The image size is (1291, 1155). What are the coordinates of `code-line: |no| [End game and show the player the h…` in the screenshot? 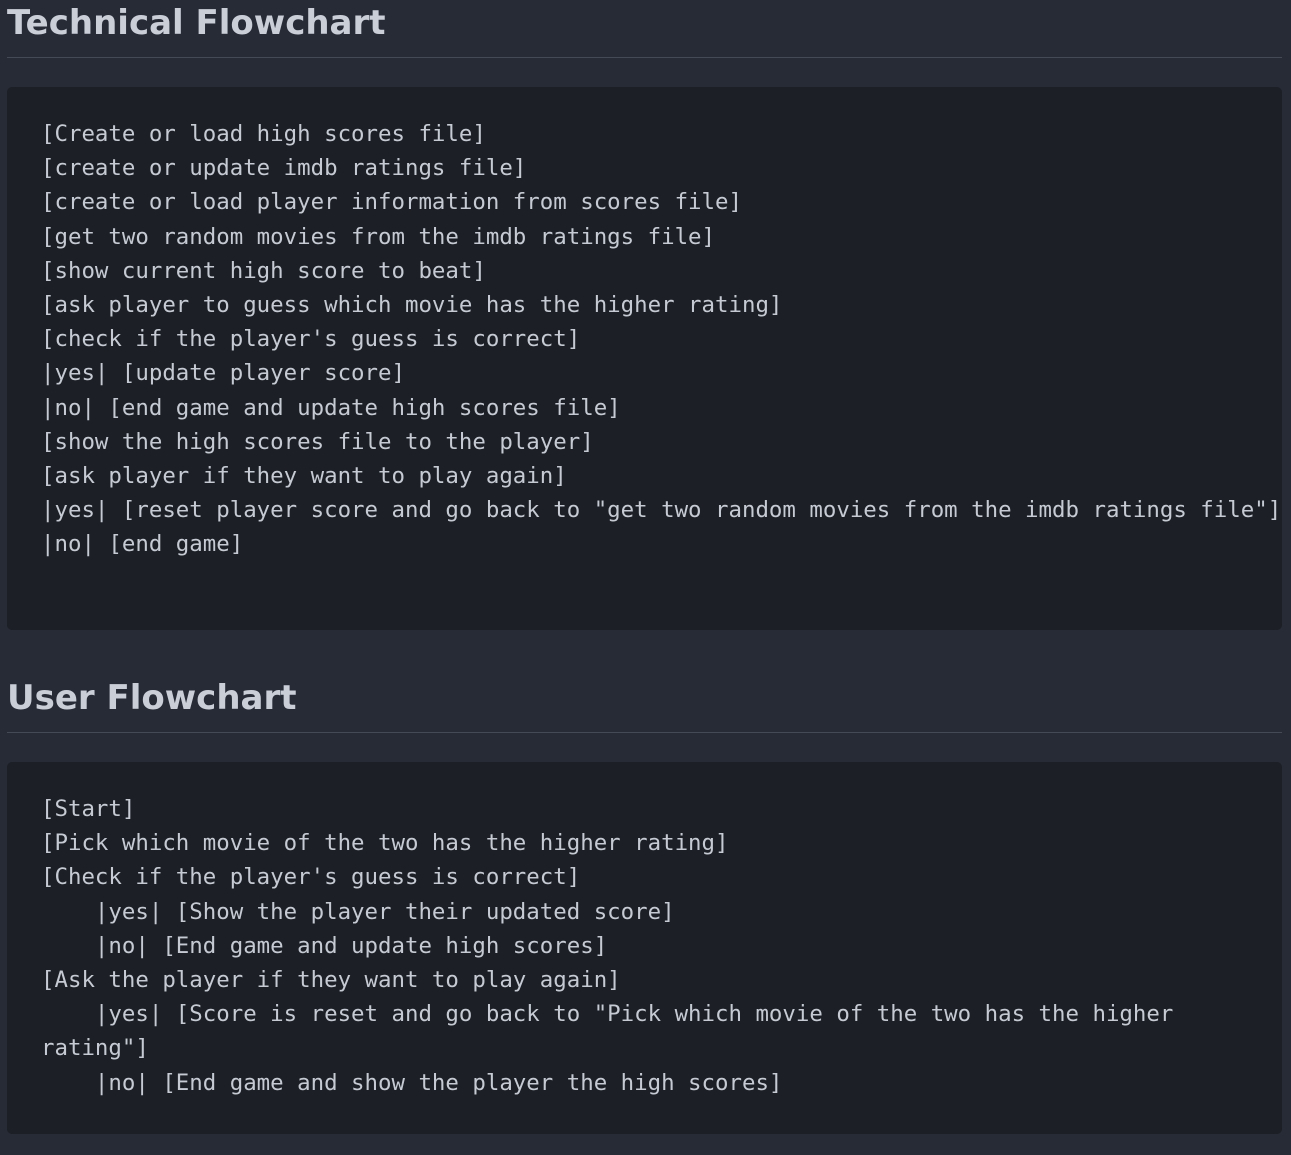 It's located at (412, 1082).